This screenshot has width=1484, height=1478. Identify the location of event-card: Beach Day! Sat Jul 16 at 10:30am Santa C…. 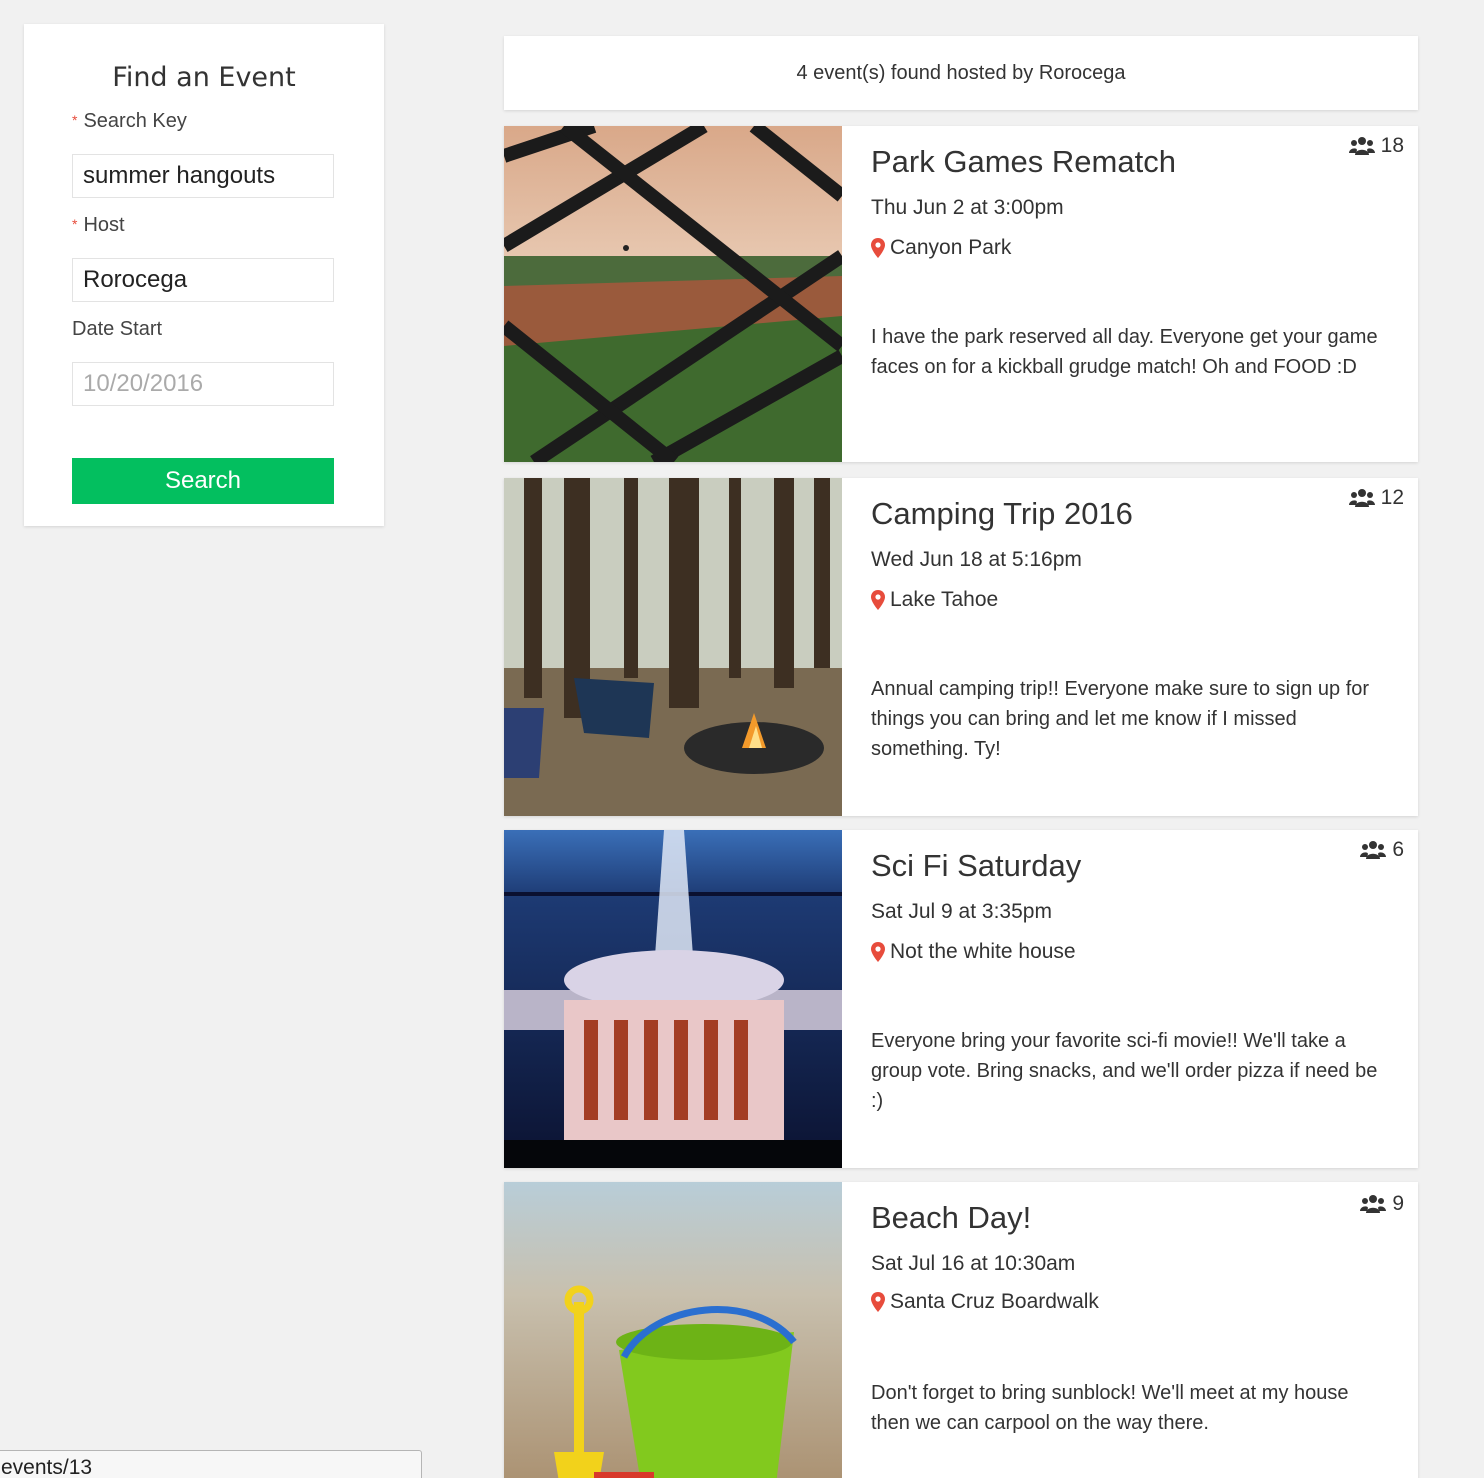
(961, 1330).